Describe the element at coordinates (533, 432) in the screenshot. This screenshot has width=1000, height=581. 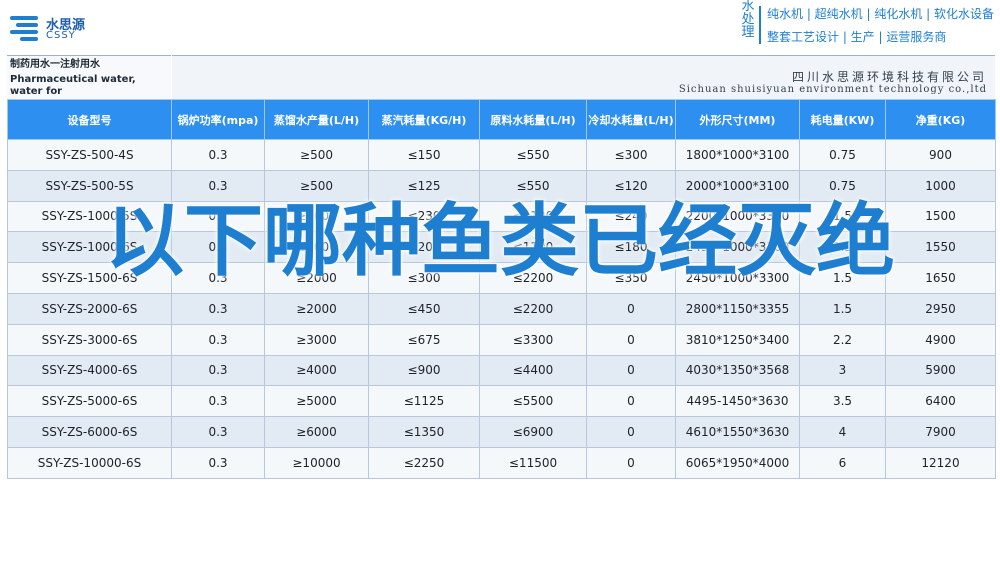
I see `table-cell: ≤6900` at that location.